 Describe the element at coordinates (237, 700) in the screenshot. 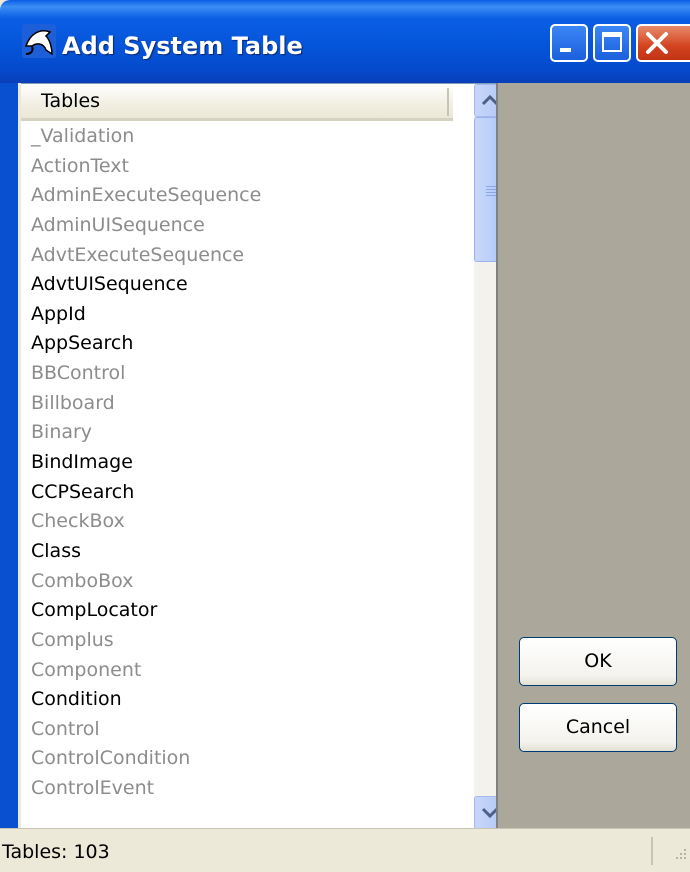

I see `list-item: Condition` at that location.